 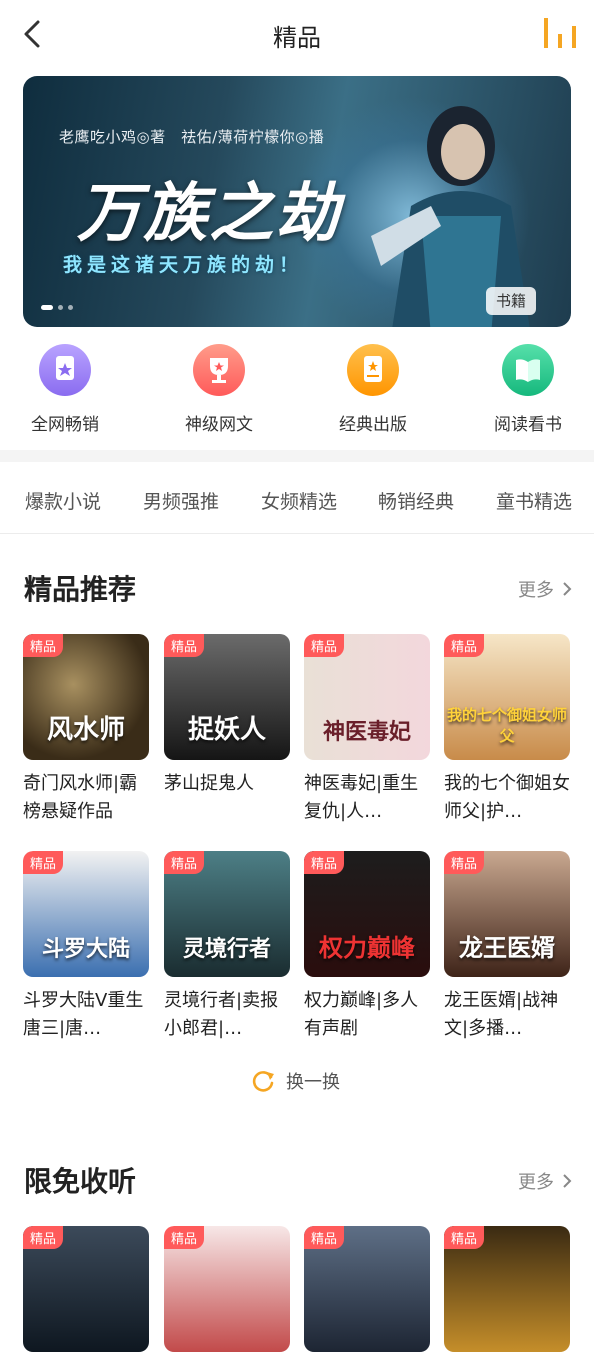 I want to click on book-card: 精品 权力巅峰 权力巅峰|多人有声剧, so click(x=367, y=947).